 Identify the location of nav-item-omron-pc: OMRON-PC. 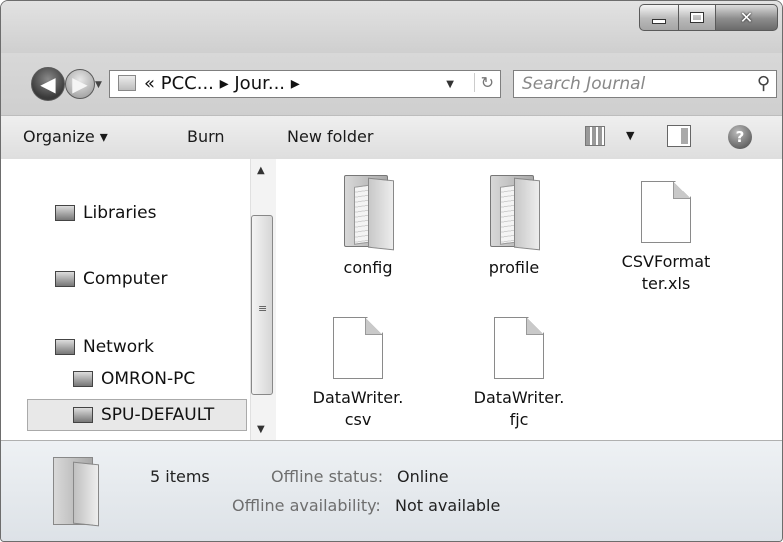
(134, 379).